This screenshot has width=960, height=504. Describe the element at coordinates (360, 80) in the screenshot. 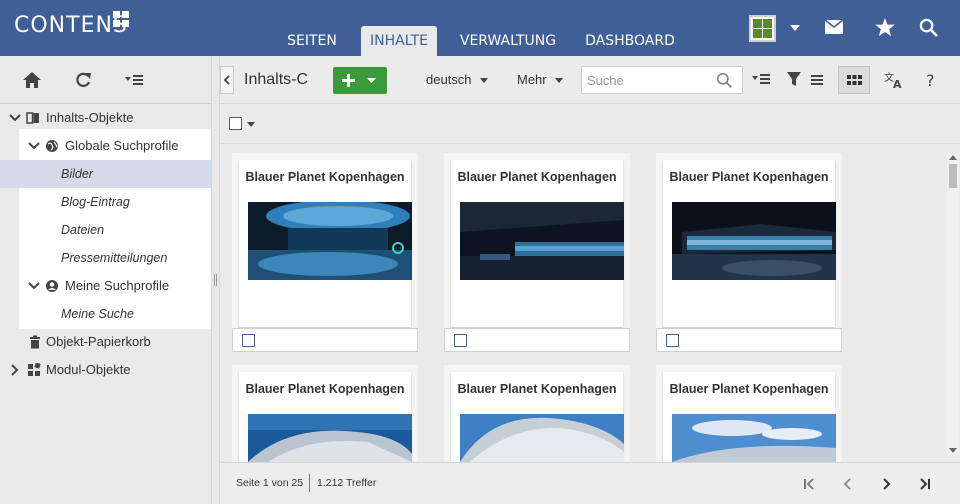

I see `add-button` at that location.